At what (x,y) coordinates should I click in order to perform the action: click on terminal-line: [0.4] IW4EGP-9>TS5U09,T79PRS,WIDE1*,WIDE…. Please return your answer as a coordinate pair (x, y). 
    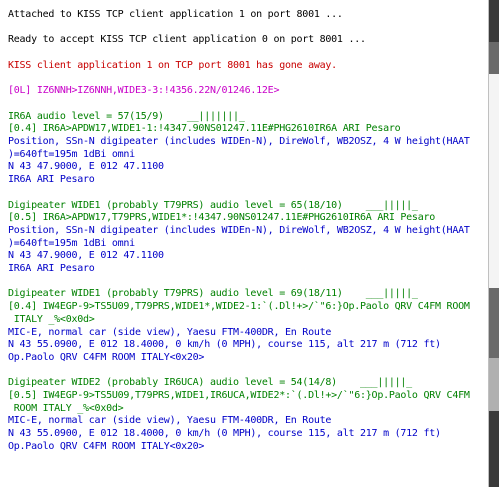
    Looking at the image, I should click on (239, 307).